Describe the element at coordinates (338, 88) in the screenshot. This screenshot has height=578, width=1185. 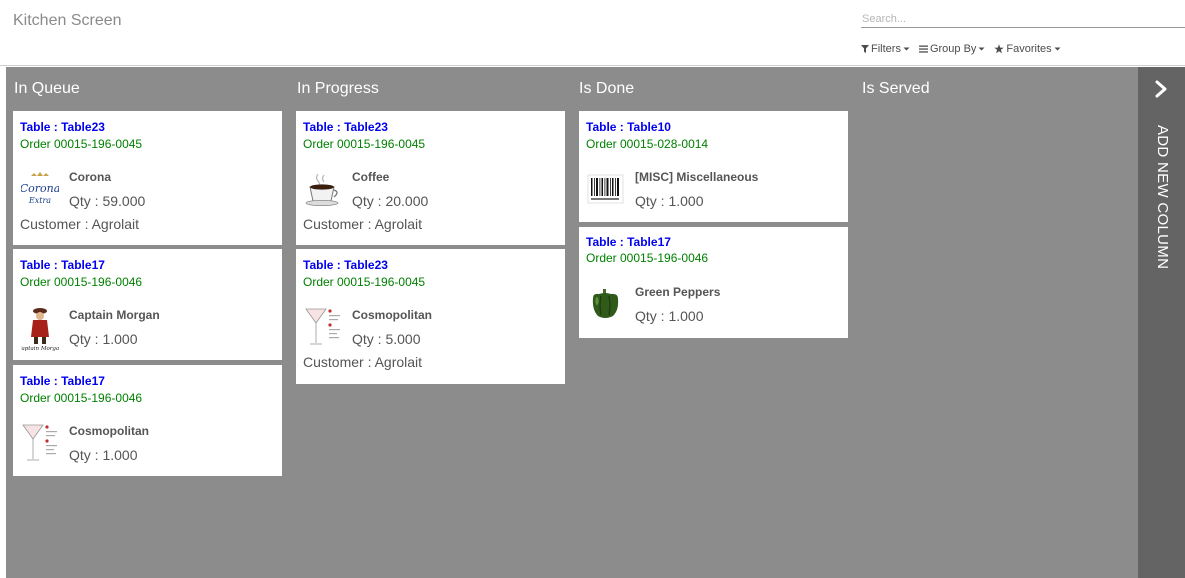
I see `column-title: In Progress` at that location.